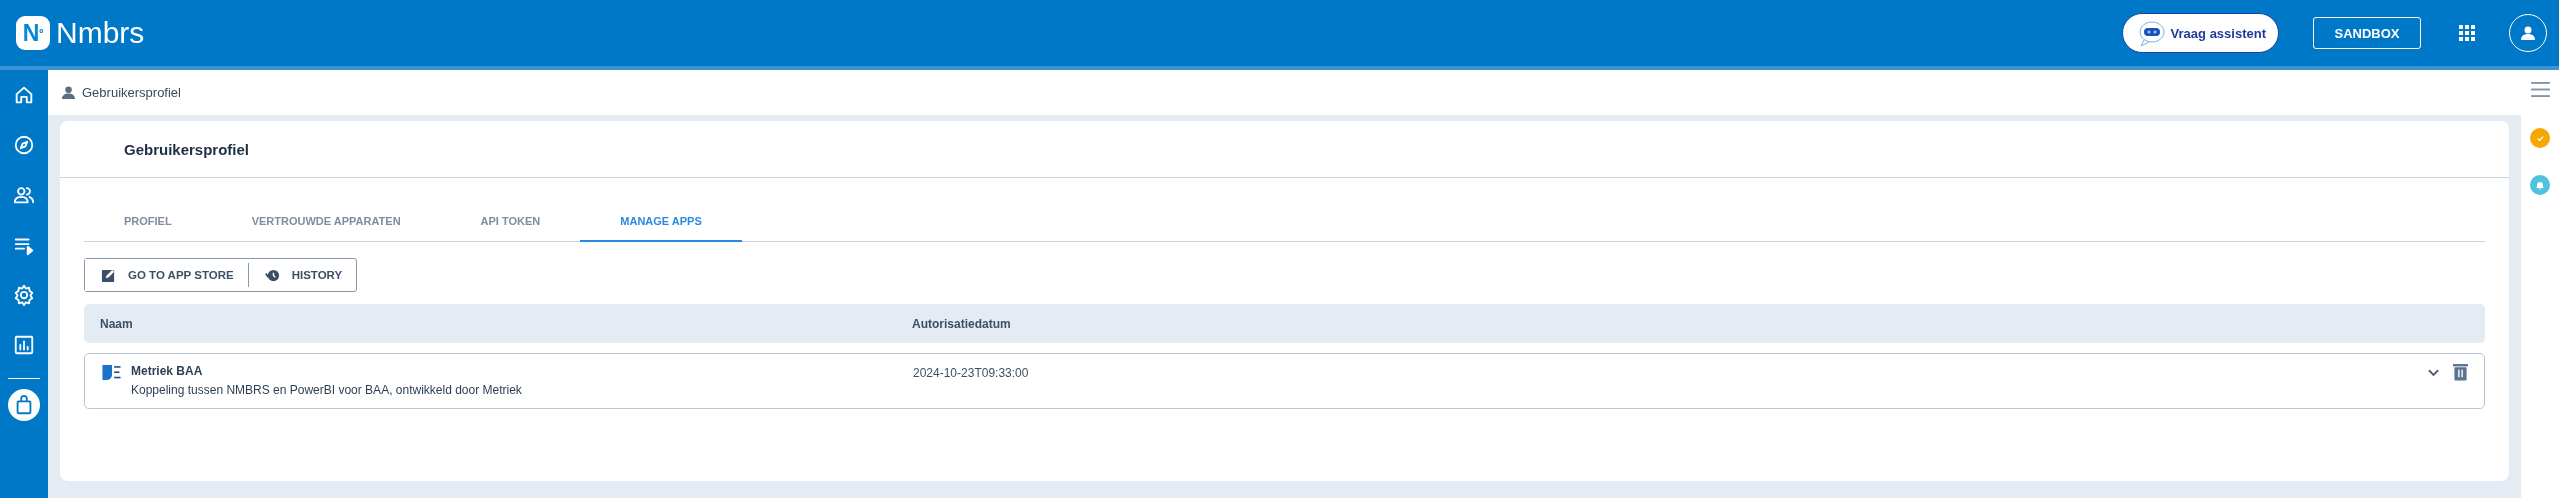  Describe the element at coordinates (24, 95) in the screenshot. I see `home-icon` at that location.